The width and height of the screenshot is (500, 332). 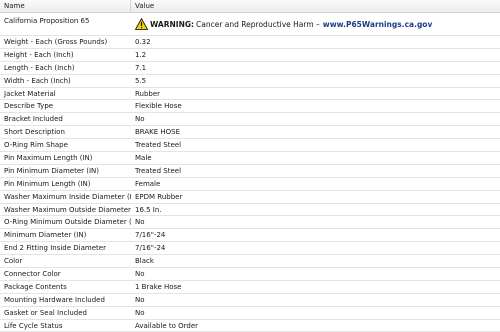 I want to click on row-name: Width - Each (Inch), so click(x=37, y=80).